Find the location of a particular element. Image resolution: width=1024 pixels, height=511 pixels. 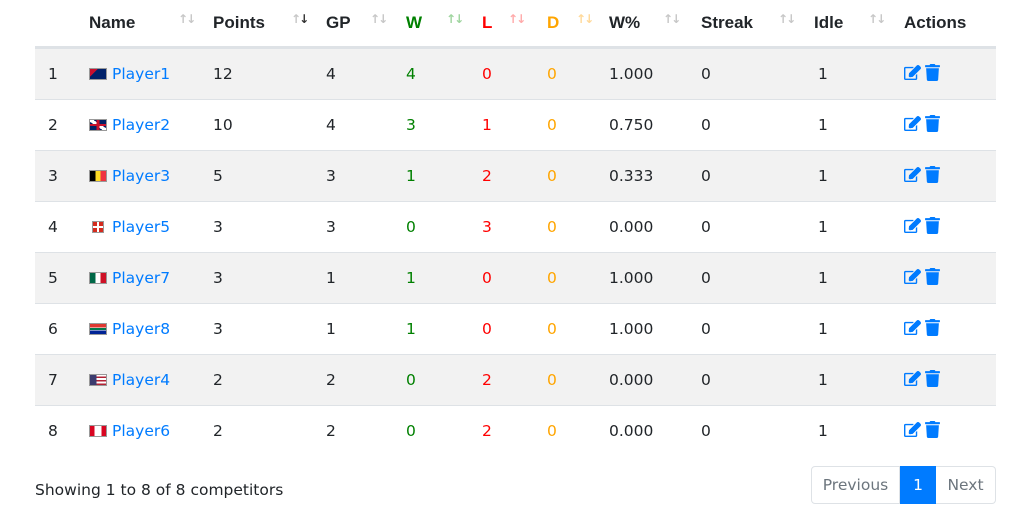

points-cell: 10 is located at coordinates (269, 125).